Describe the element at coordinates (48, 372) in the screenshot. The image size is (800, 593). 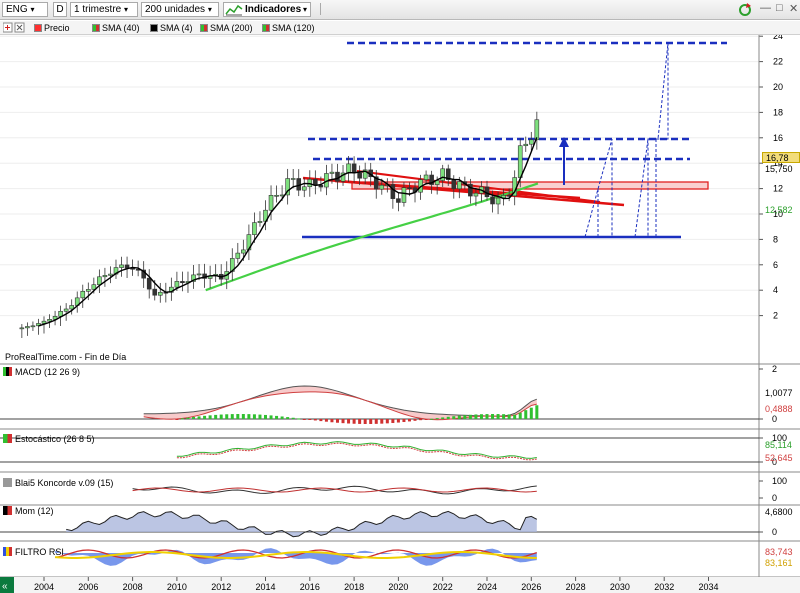
I see `macd-label: MACD (12 26 9)` at that location.